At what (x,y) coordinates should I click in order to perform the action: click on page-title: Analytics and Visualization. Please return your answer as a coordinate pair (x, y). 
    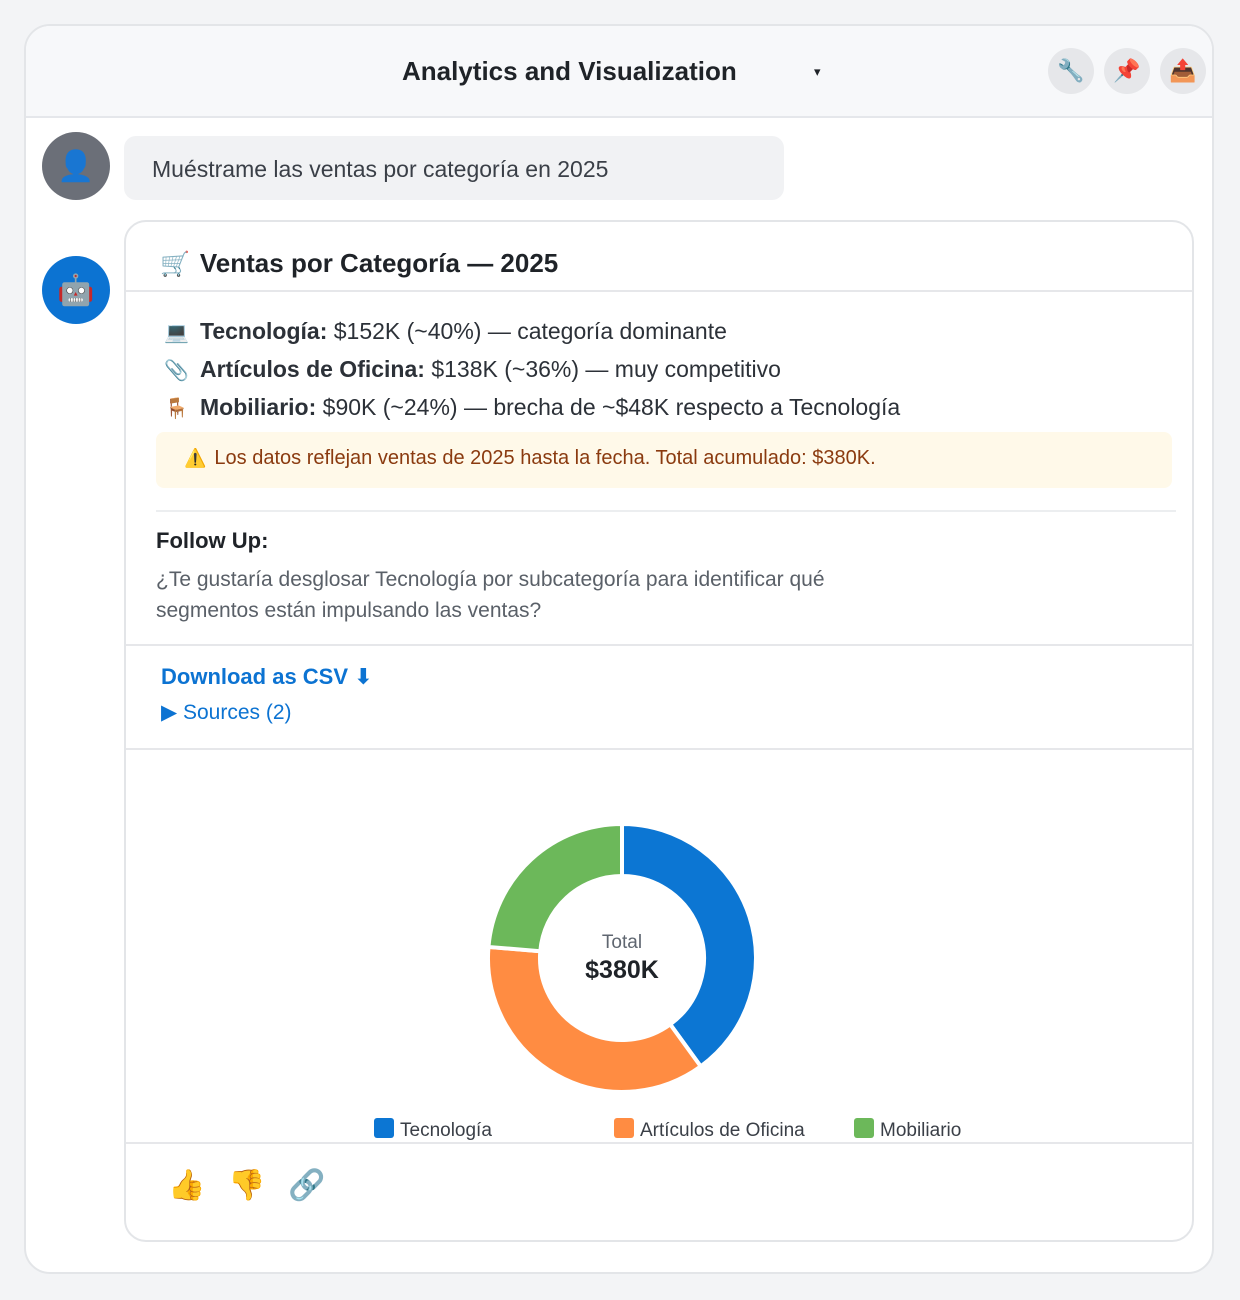
    Looking at the image, I should click on (569, 71).